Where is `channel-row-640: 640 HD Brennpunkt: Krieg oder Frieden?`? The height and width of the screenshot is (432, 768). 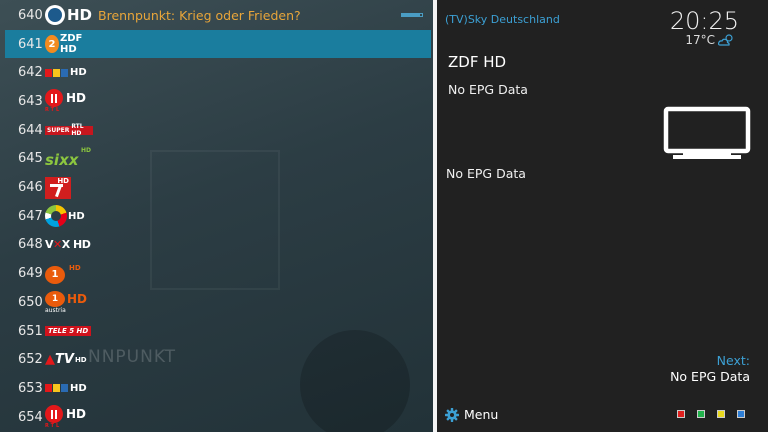 channel-row-640: 640 HD Brennpunkt: Krieg oder Frieden? is located at coordinates (218, 15).